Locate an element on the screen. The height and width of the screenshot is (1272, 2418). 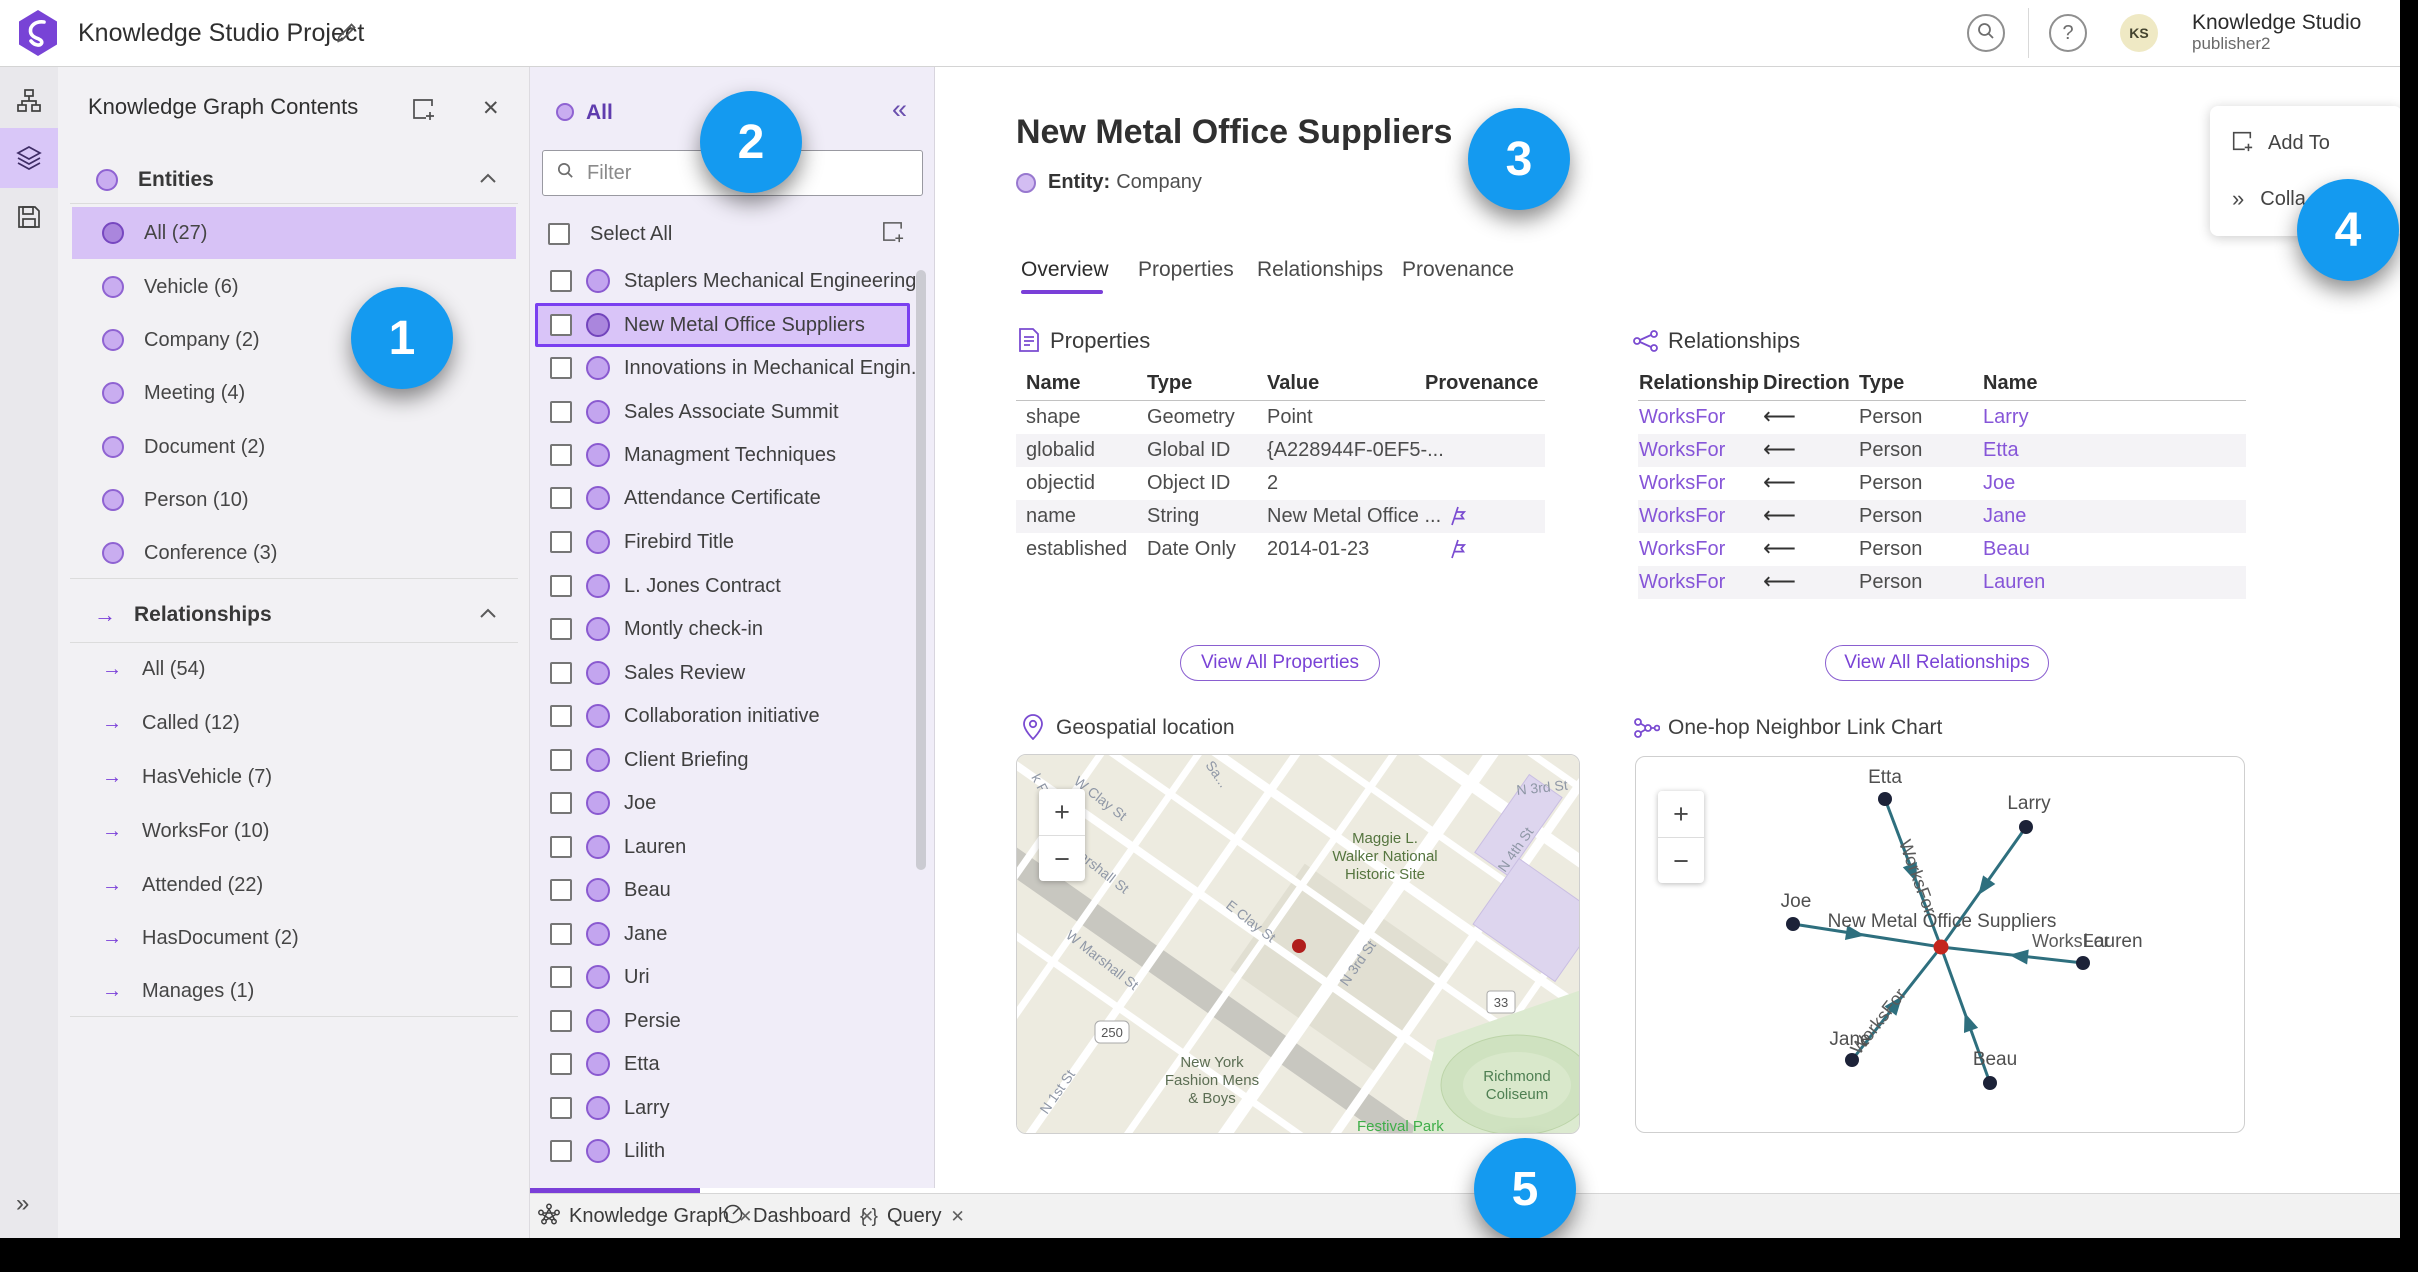
search-button is located at coordinates (1986, 33).